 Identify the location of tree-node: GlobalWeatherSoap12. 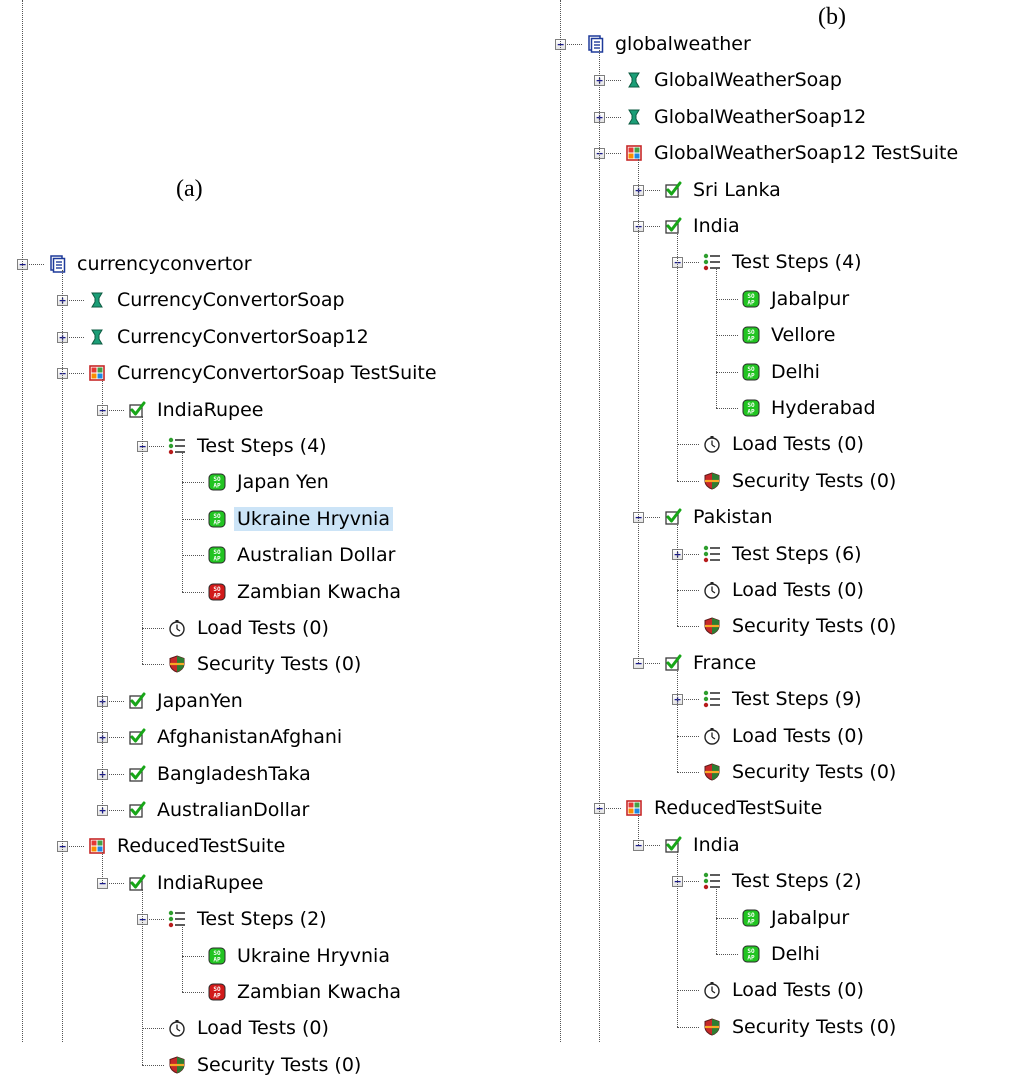
(747, 117).